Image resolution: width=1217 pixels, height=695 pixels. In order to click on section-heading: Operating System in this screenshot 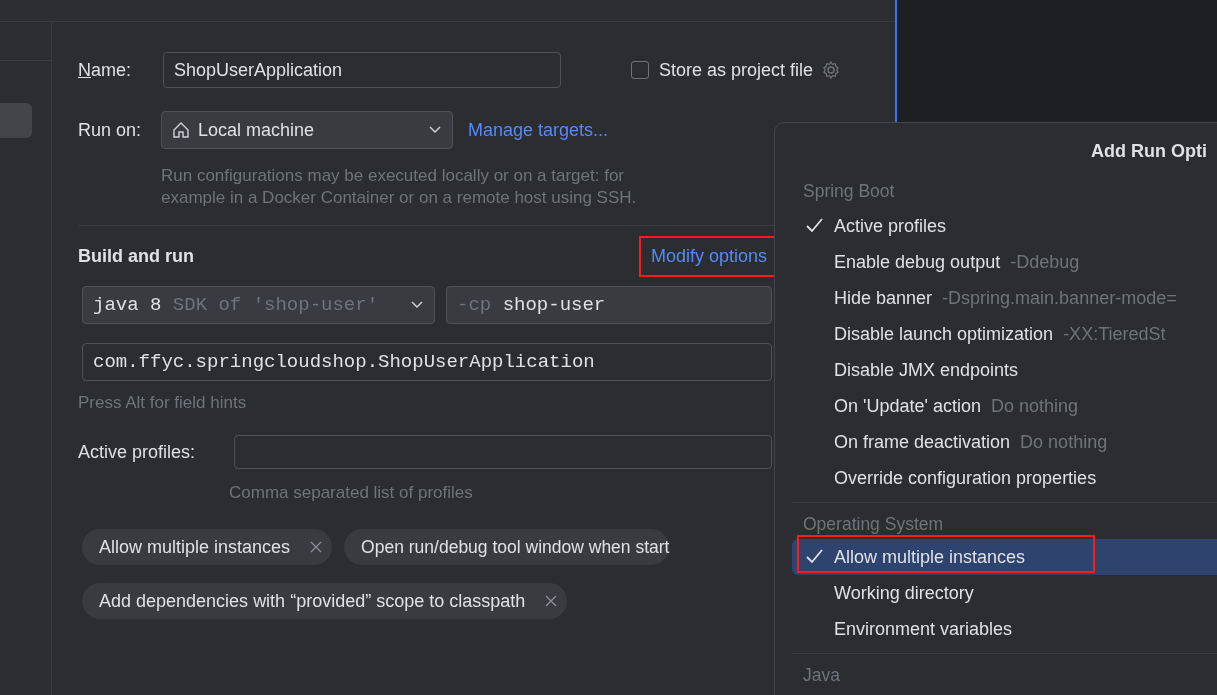, I will do `click(874, 524)`.